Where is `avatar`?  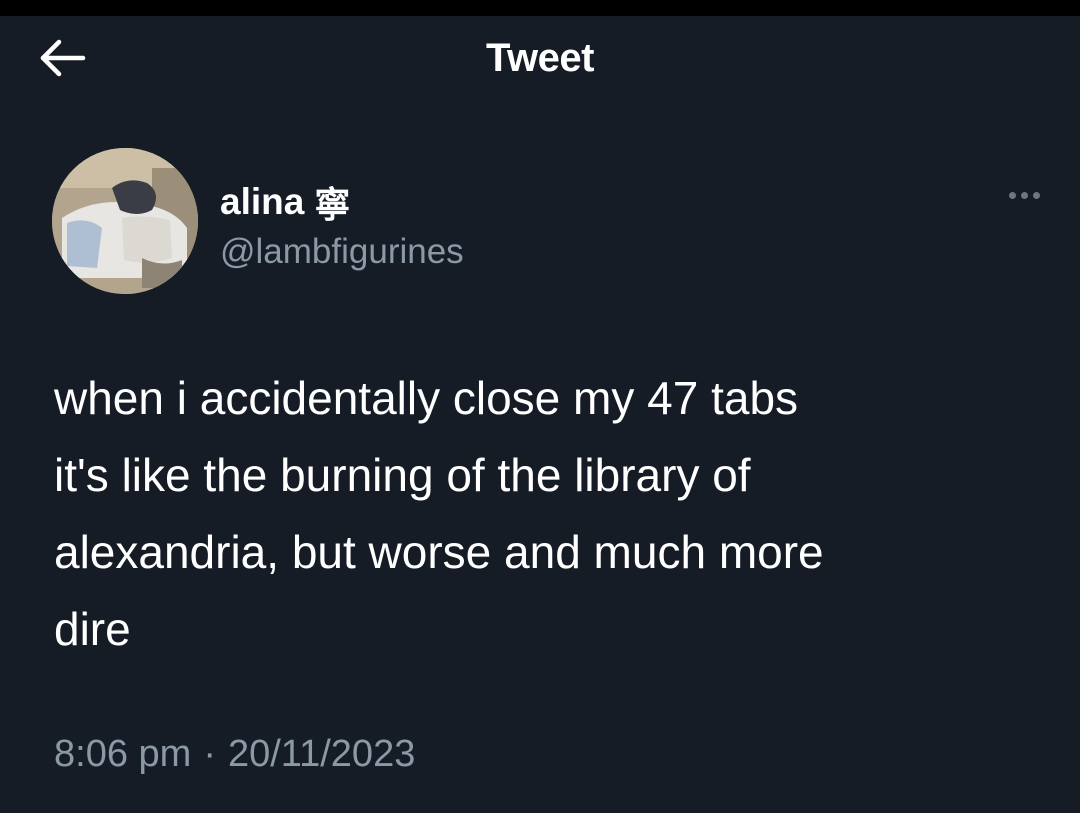
avatar is located at coordinates (125, 221).